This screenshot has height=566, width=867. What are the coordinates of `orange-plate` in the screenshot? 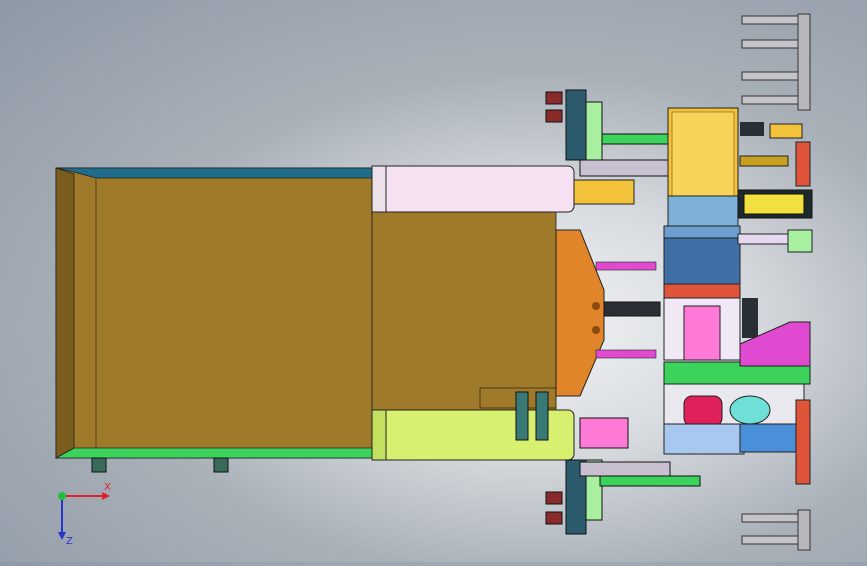 It's located at (580, 313).